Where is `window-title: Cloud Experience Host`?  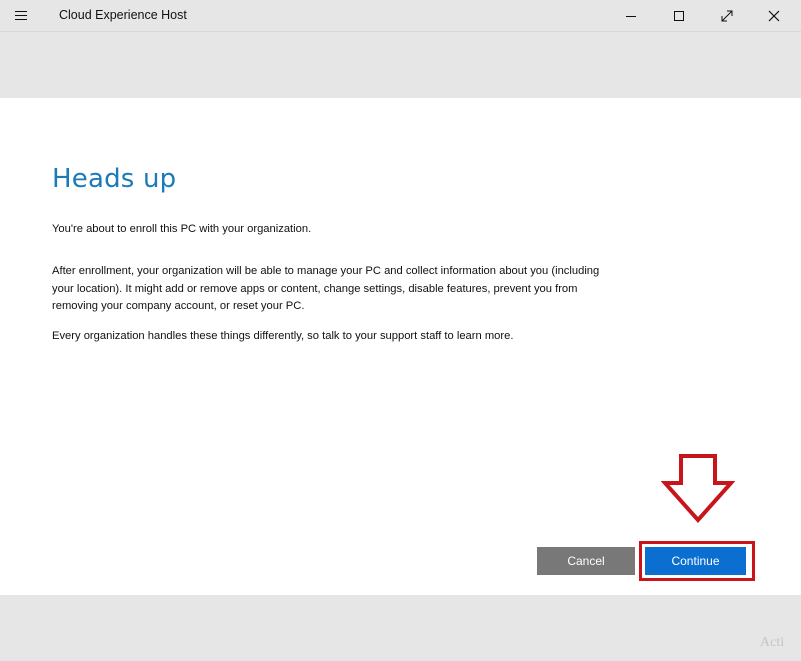
window-title: Cloud Experience Host is located at coordinates (123, 15).